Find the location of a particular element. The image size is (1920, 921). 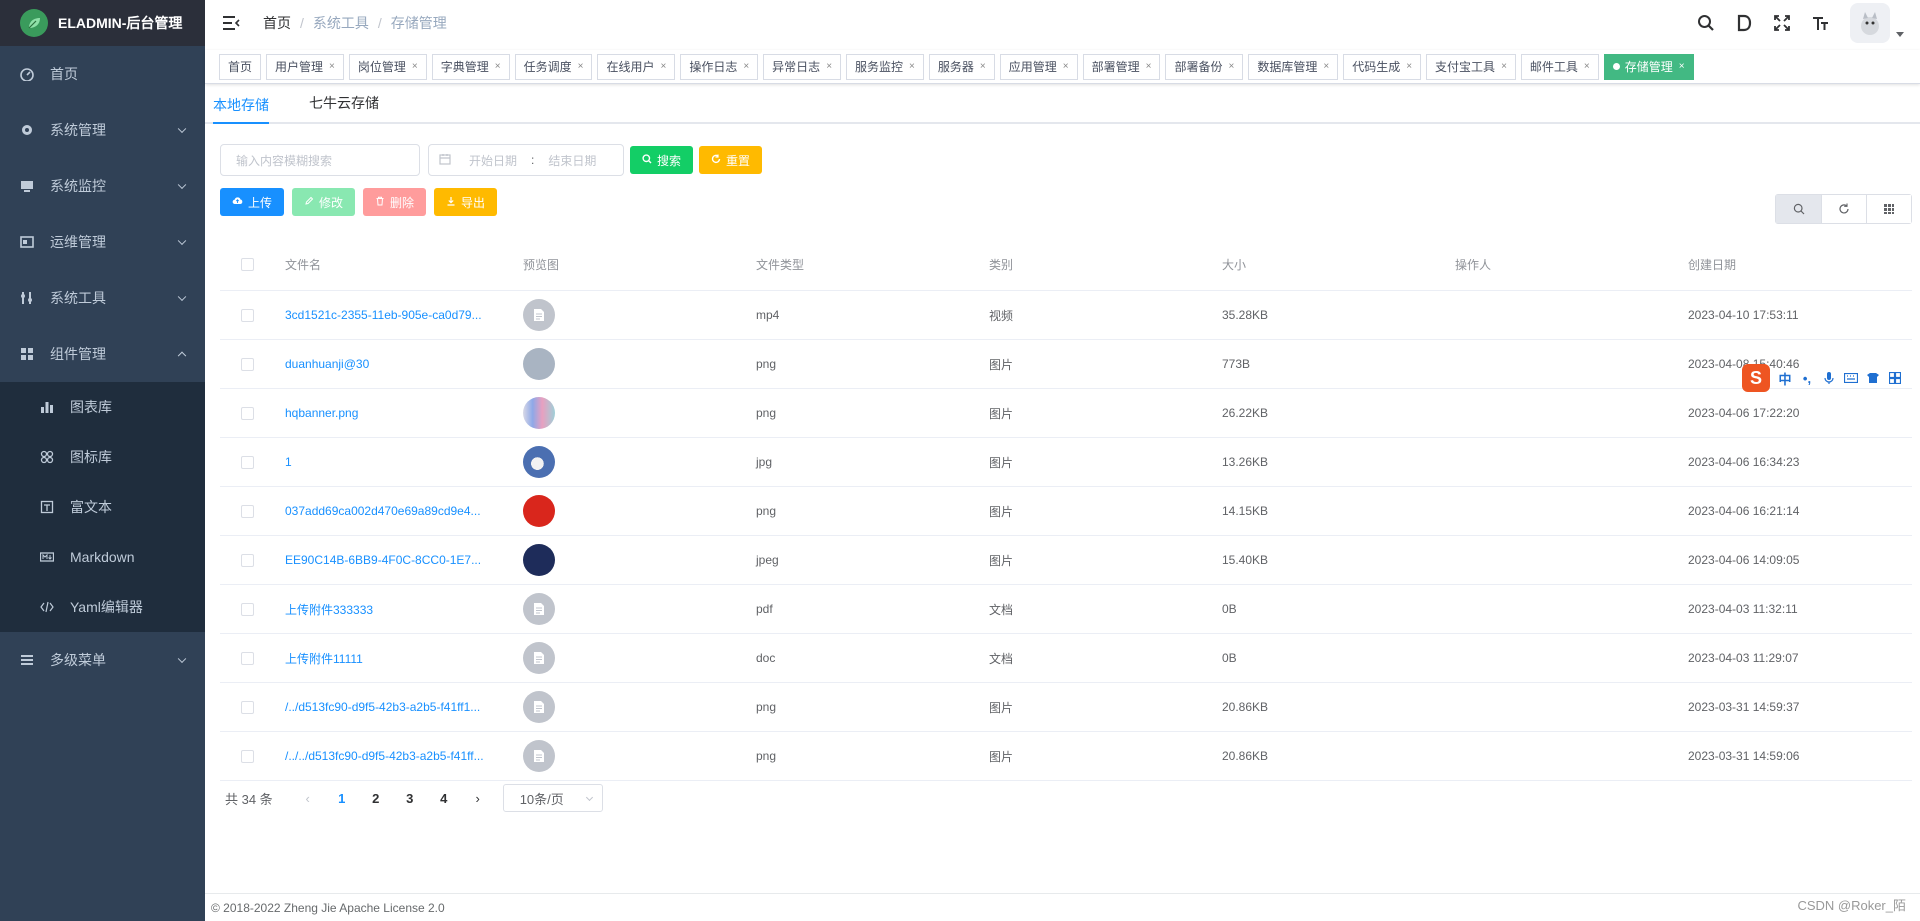

microphone-icon is located at coordinates (1829, 378).